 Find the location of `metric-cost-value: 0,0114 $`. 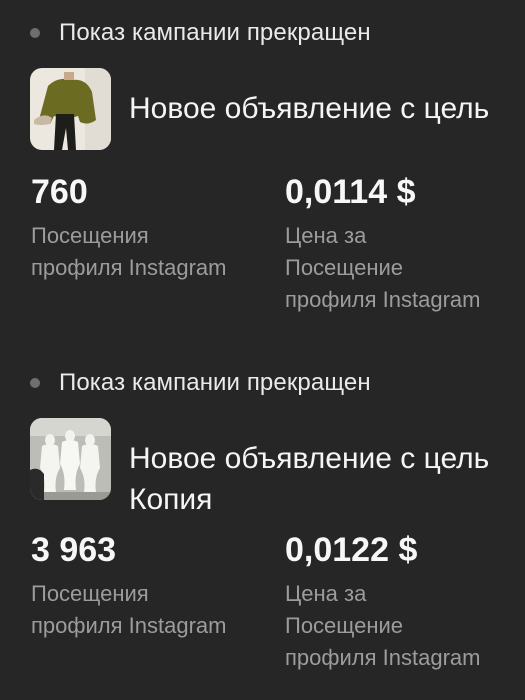

metric-cost-value: 0,0114 $ is located at coordinates (350, 192).